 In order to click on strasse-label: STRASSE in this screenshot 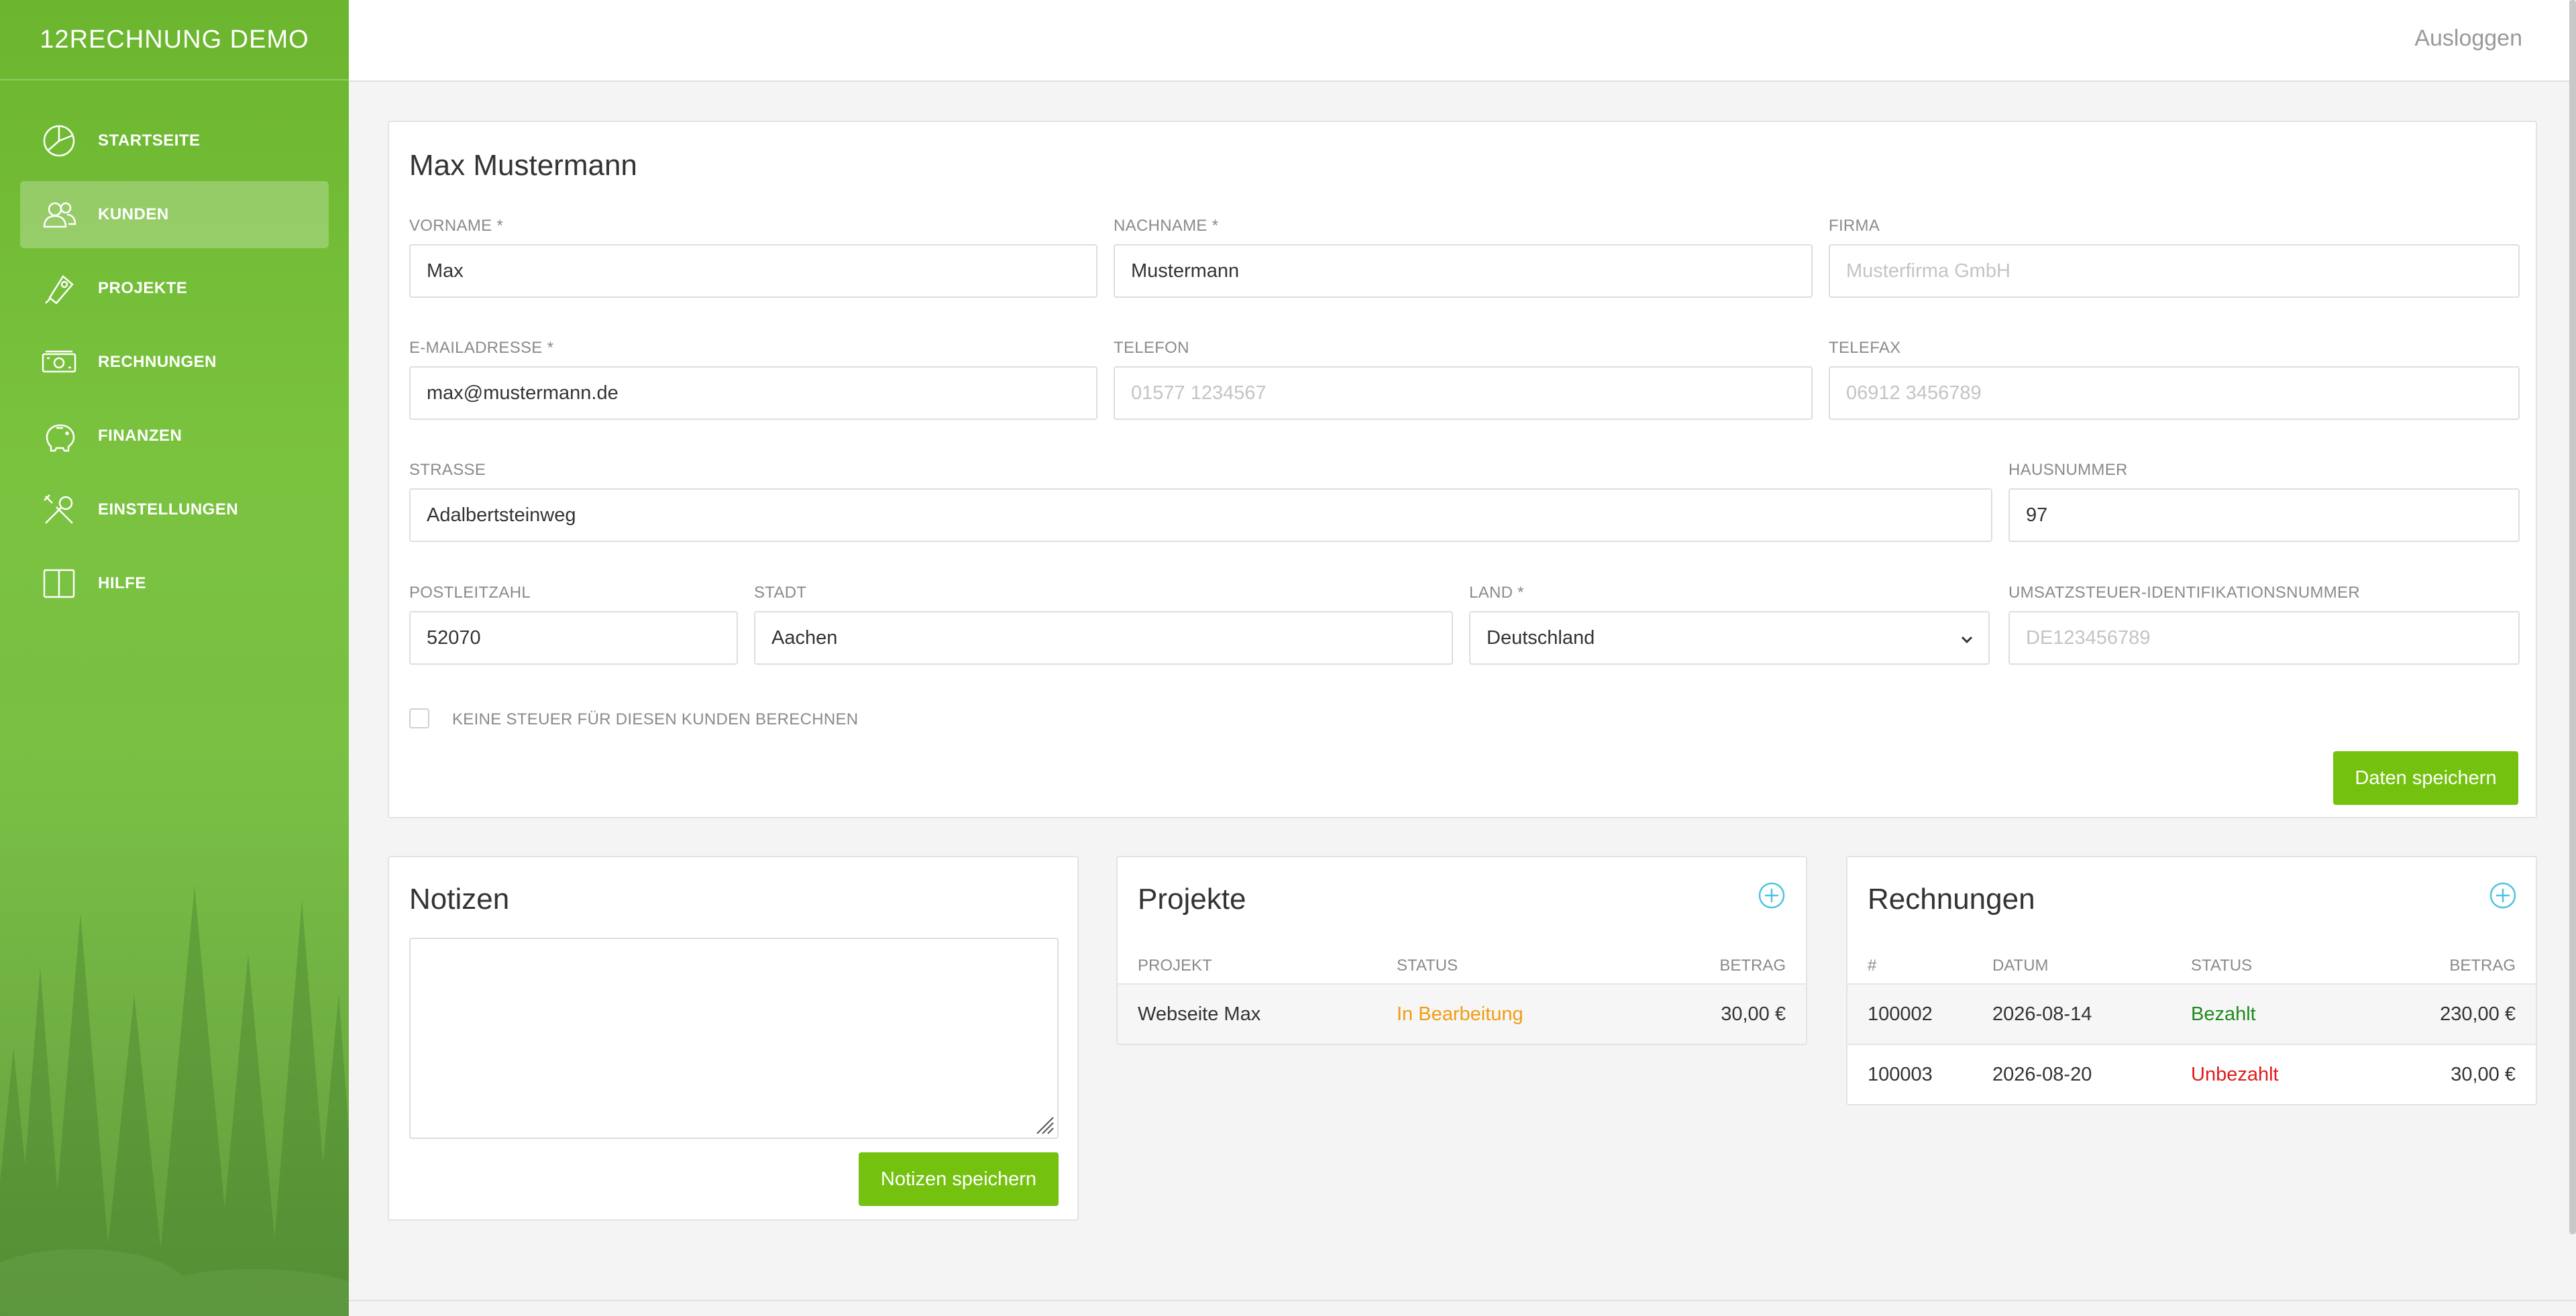, I will do `click(447, 470)`.